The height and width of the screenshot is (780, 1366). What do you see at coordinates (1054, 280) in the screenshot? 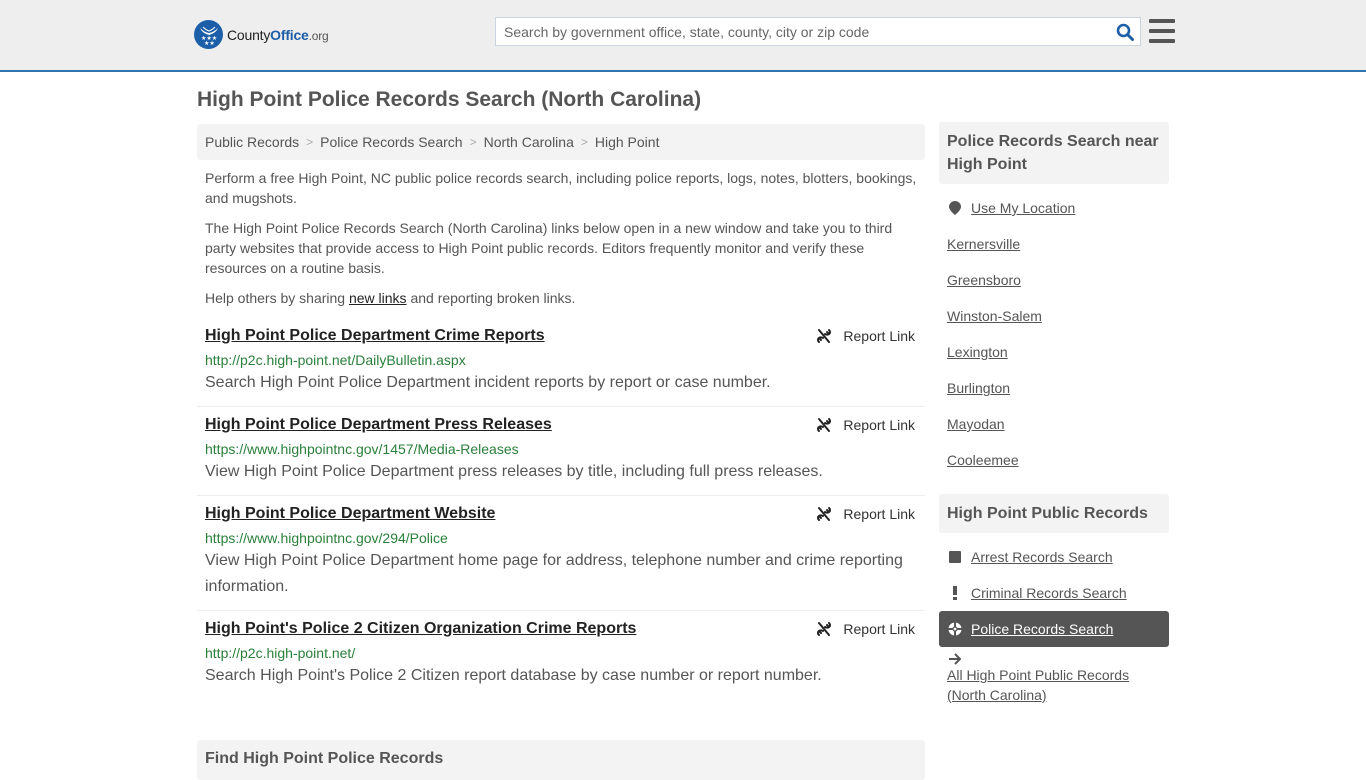
I see `nearby-city-item: Greensboro` at bounding box center [1054, 280].